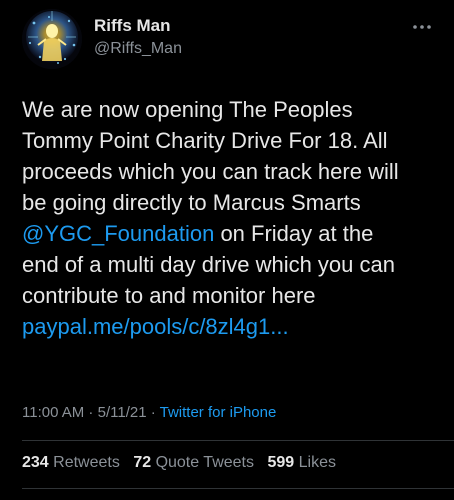  Describe the element at coordinates (86, 462) in the screenshot. I see `retweets-label: Retweets` at that location.